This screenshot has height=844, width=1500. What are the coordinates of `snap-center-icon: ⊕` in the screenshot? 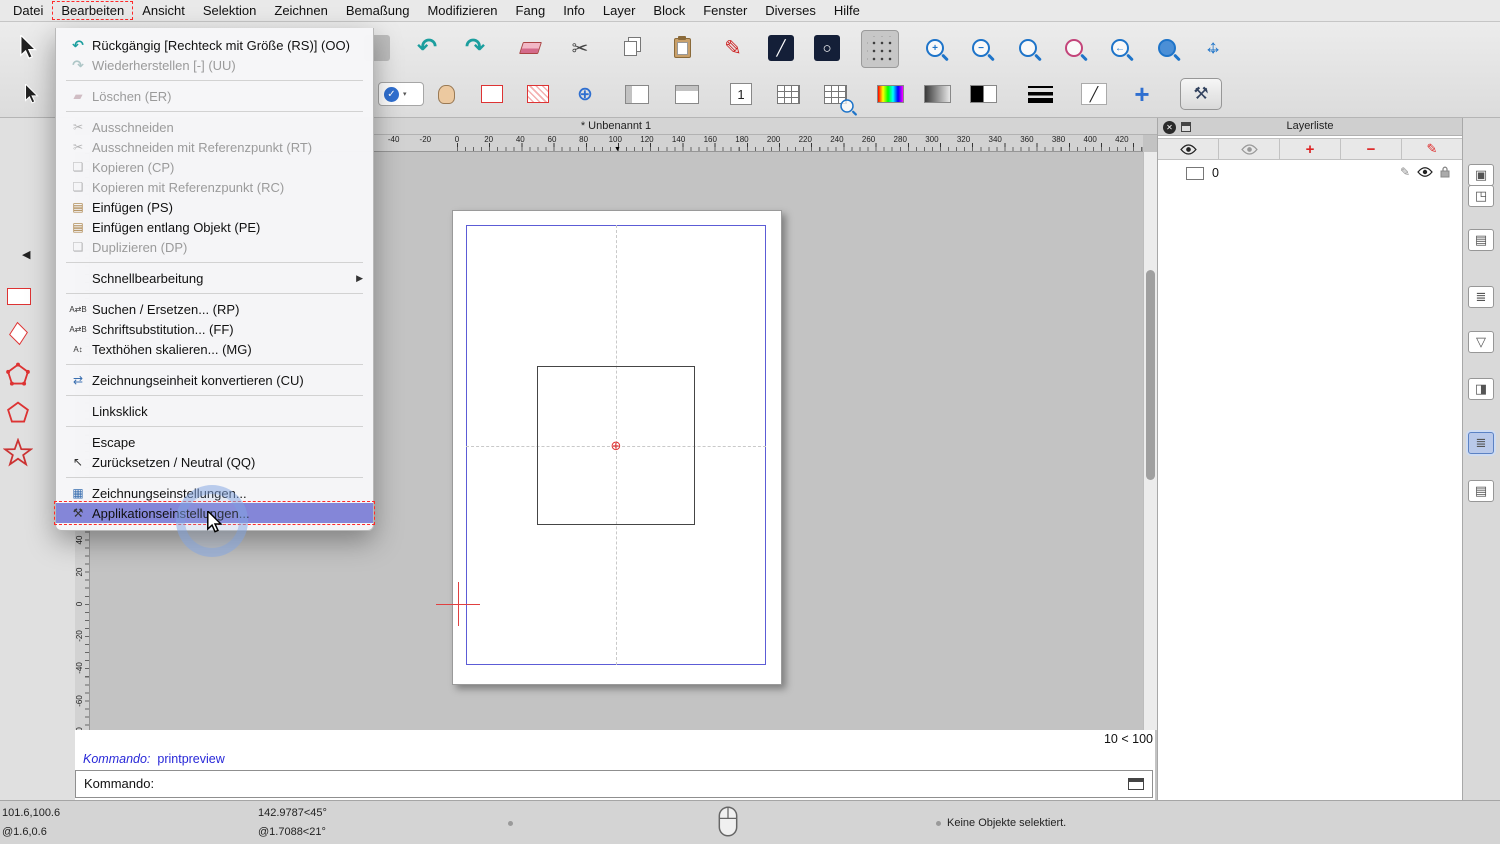 It's located at (585, 94).